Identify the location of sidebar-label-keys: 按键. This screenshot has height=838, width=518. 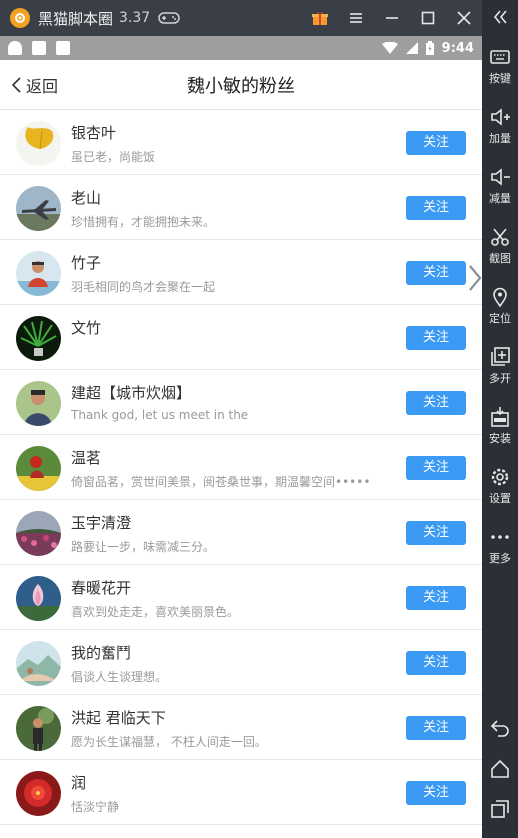
(500, 78).